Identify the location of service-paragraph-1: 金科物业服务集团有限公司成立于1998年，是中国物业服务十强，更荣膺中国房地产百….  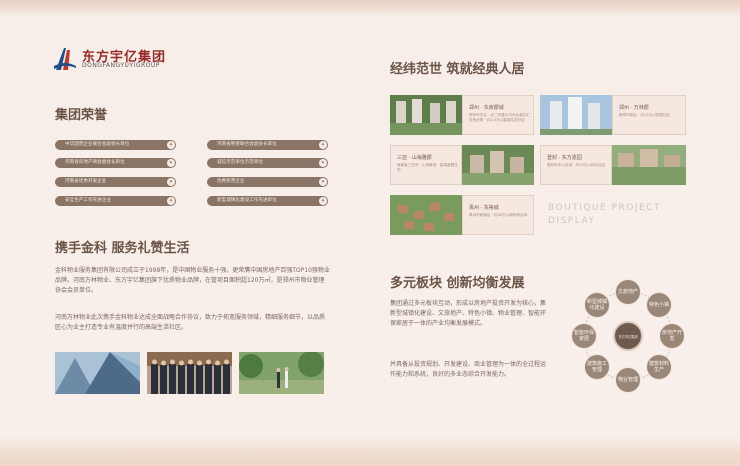
(192, 280).